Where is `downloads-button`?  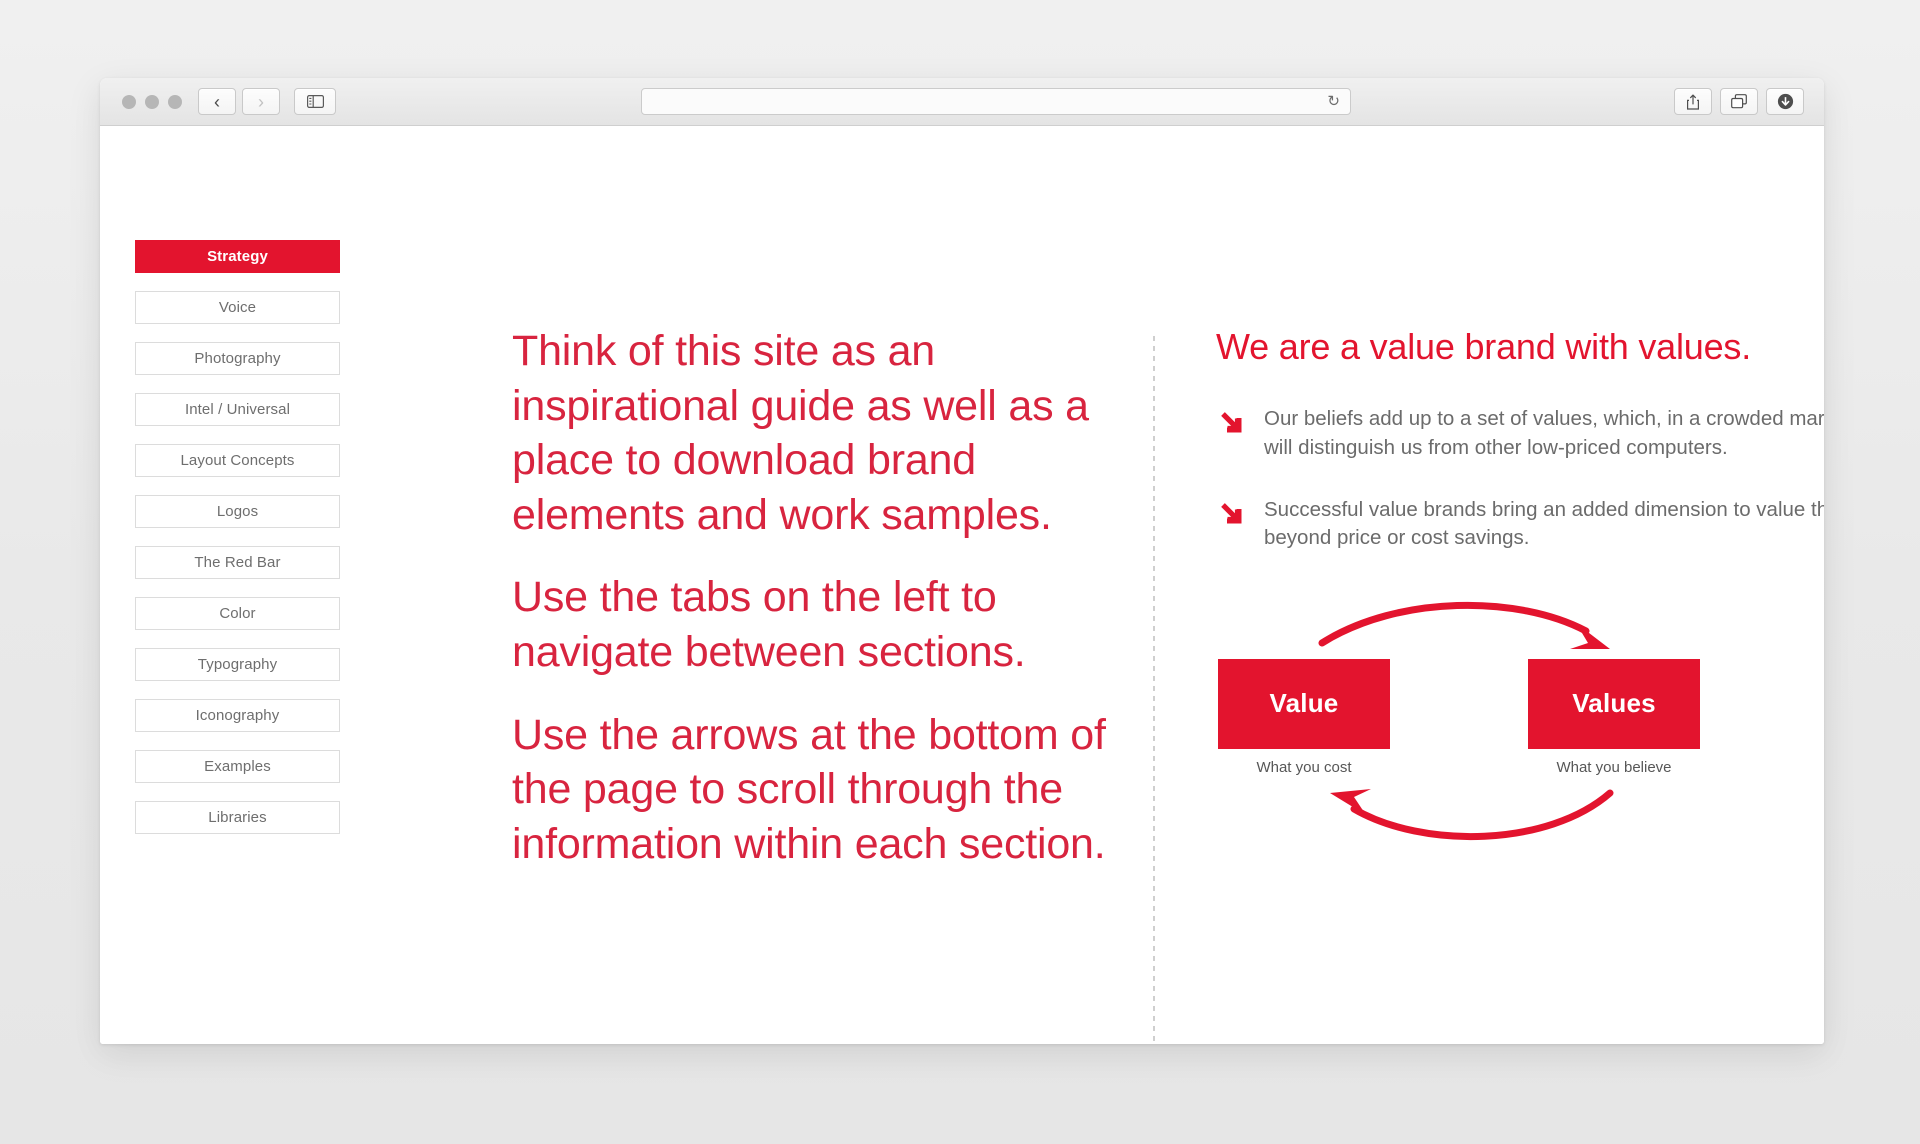 downloads-button is located at coordinates (1785, 101).